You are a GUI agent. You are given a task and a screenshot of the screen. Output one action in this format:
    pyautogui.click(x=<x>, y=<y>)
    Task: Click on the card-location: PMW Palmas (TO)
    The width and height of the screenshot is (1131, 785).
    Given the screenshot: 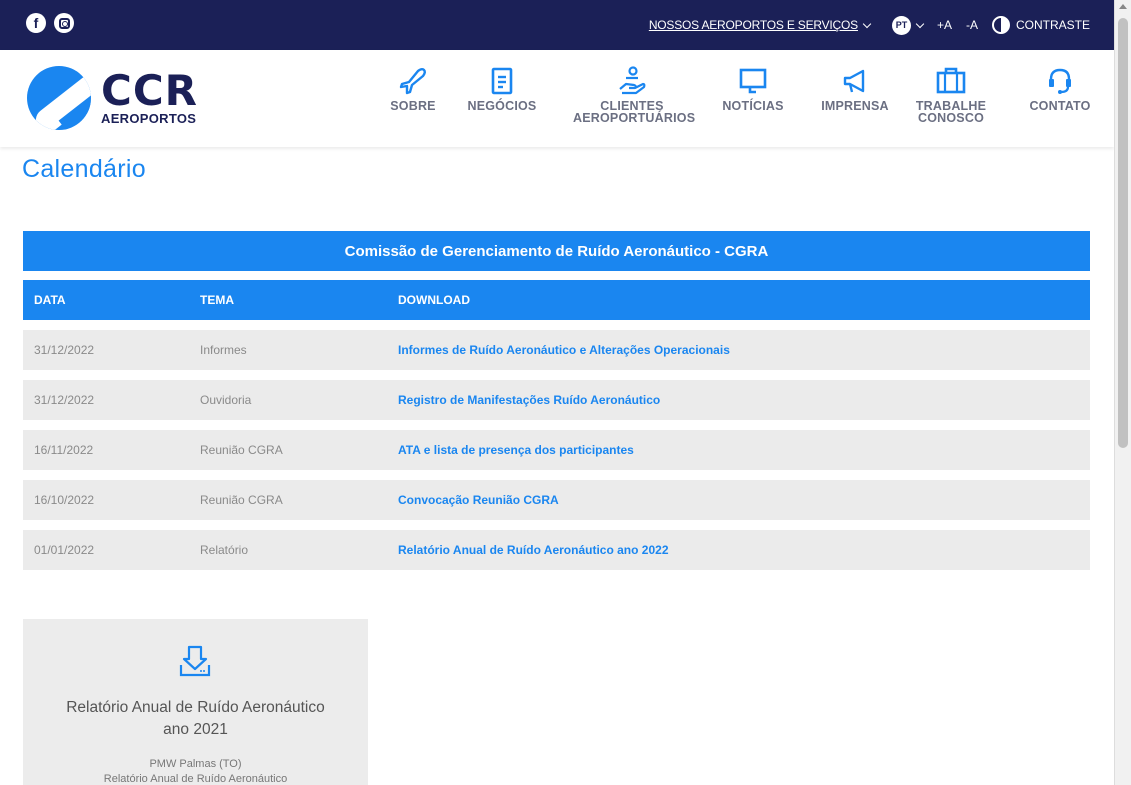 What is the action you would take?
    pyautogui.click(x=195, y=764)
    